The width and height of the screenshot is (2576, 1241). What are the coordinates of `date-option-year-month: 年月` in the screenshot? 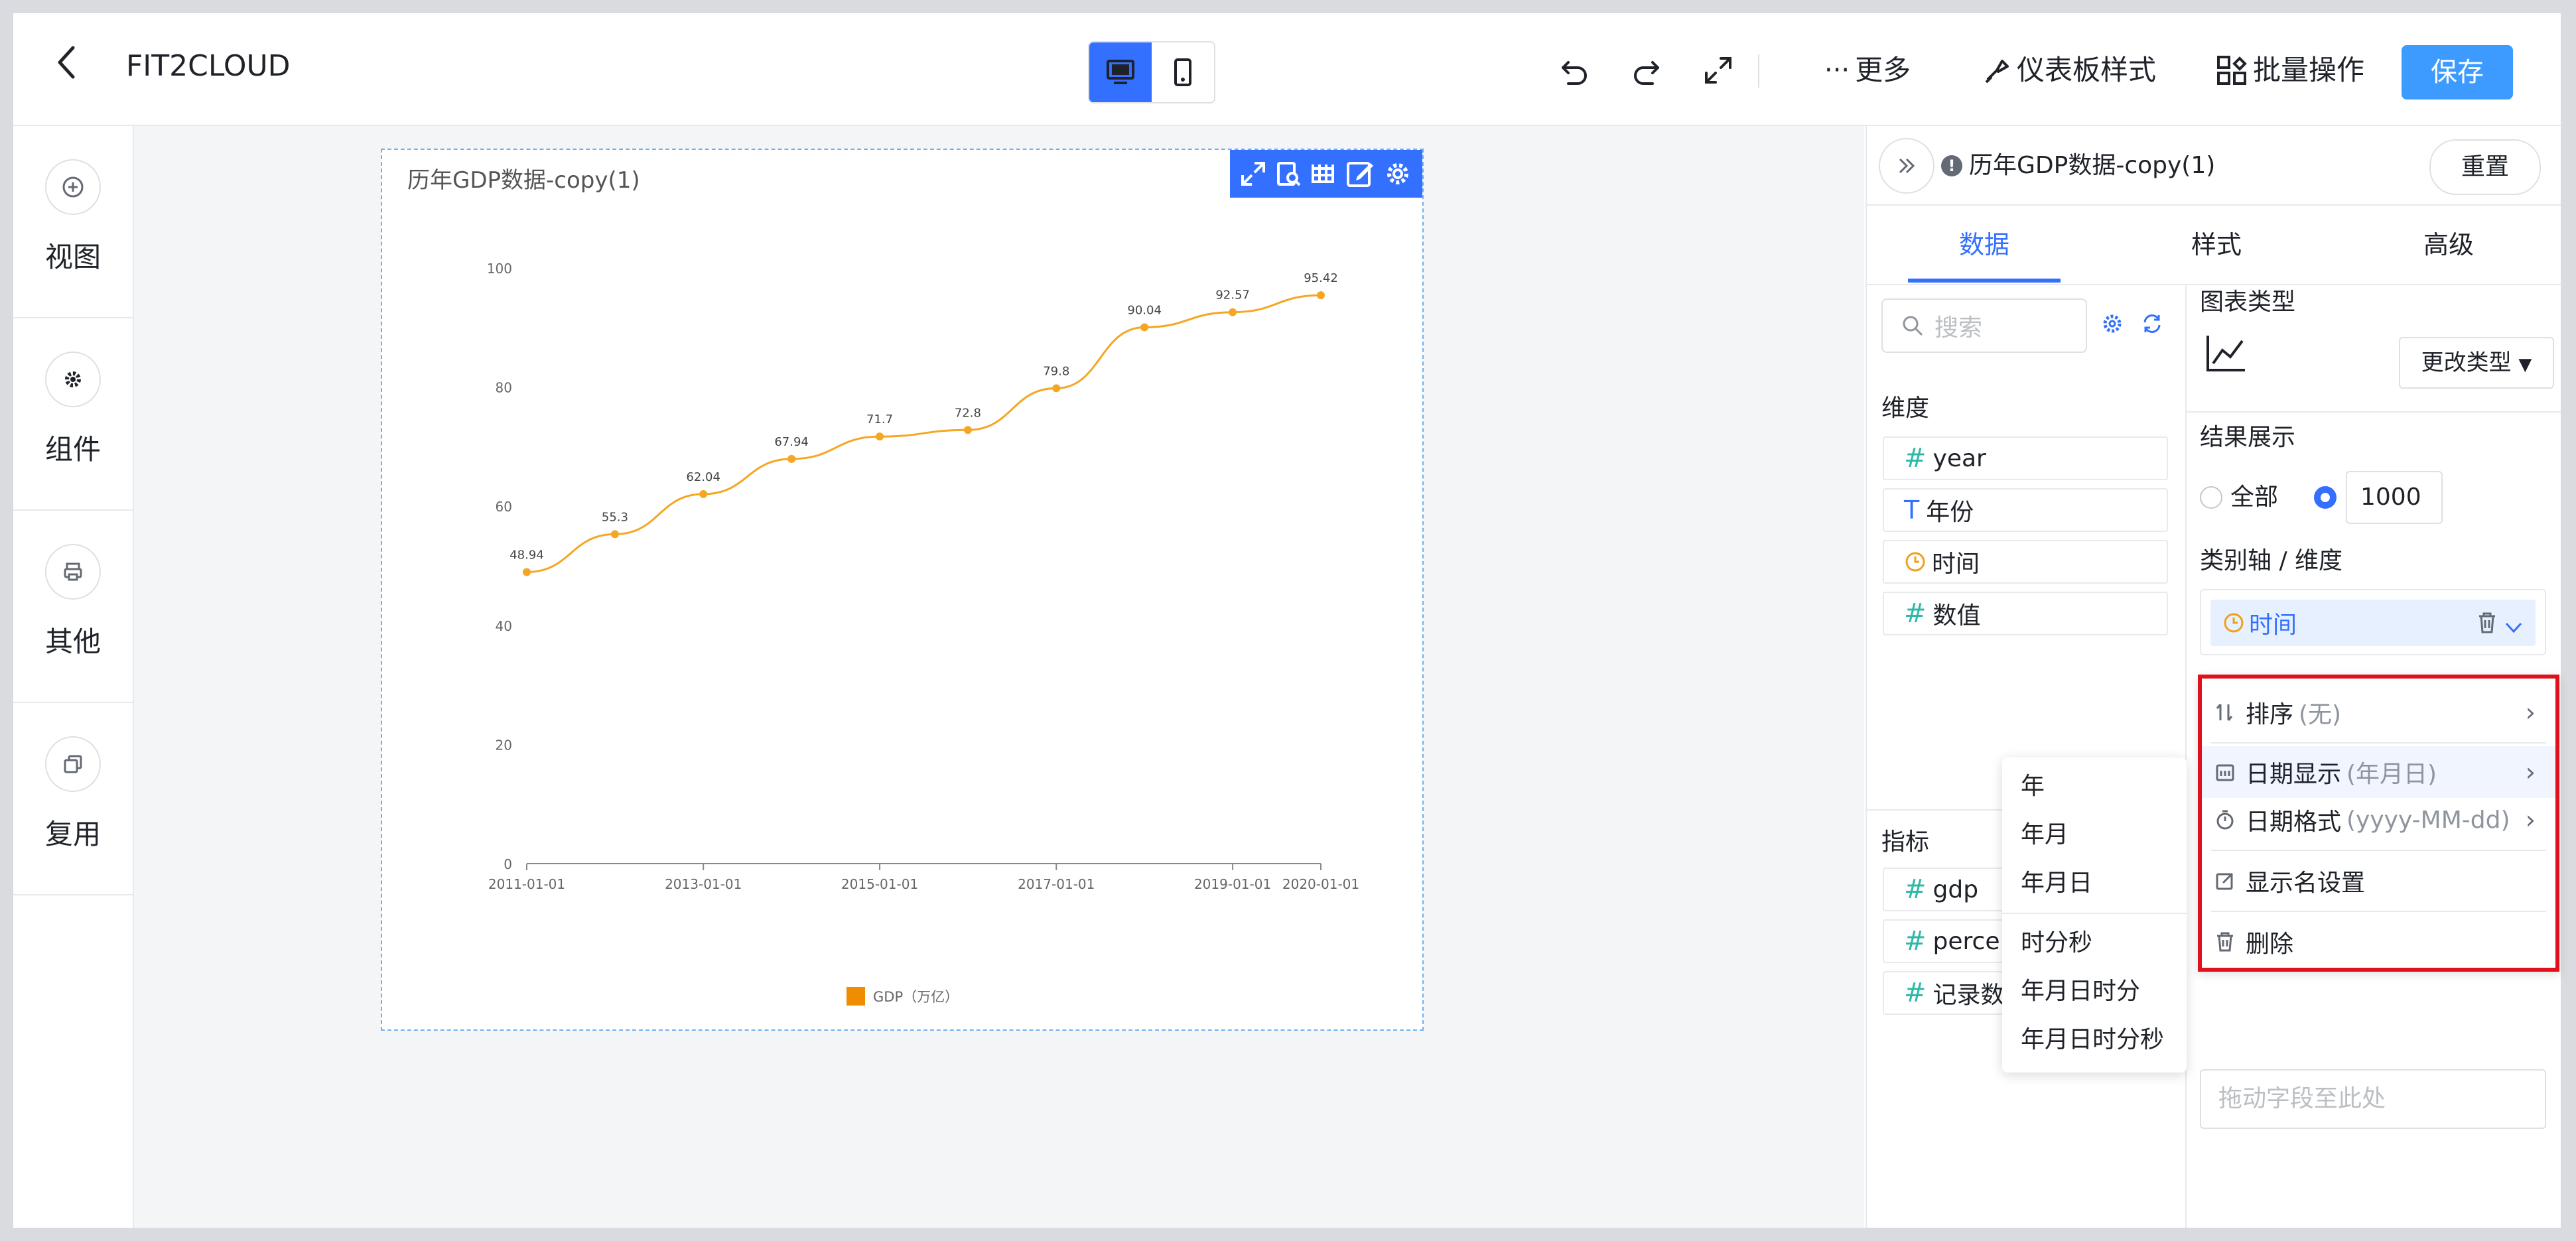 It's located at (2044, 835).